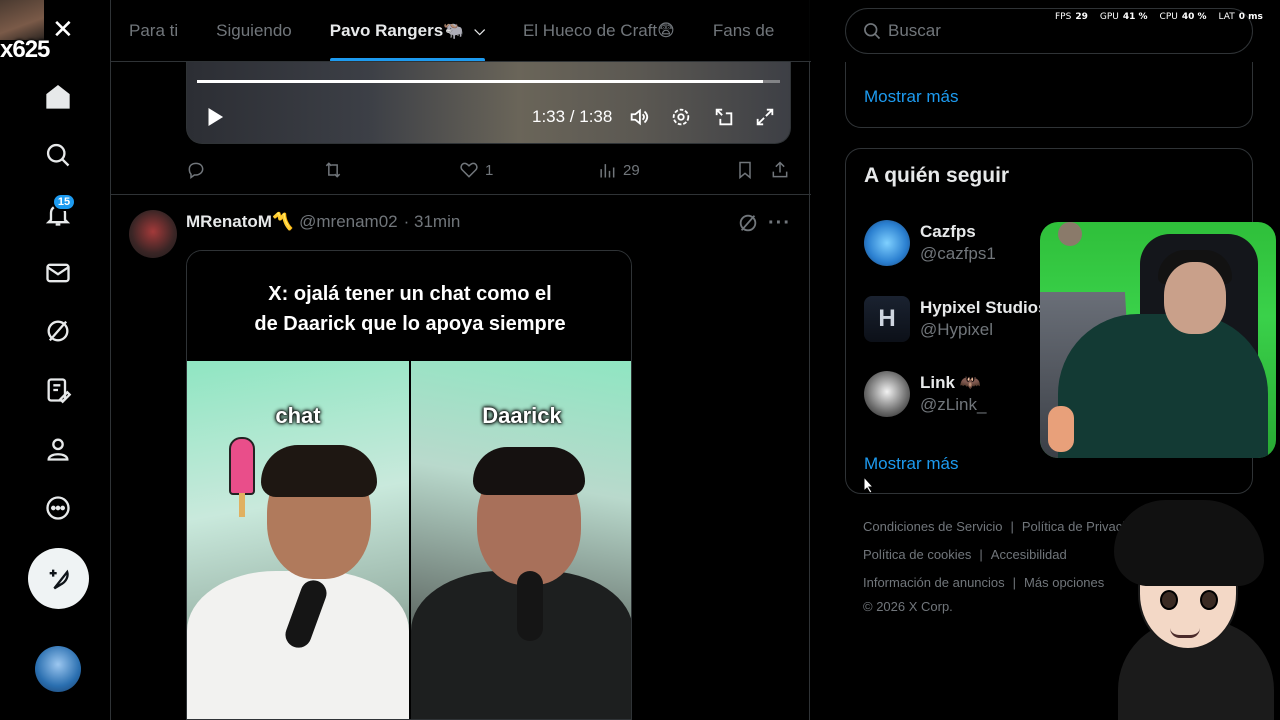  Describe the element at coordinates (58, 331) in the screenshot. I see `grok-icon` at that location.